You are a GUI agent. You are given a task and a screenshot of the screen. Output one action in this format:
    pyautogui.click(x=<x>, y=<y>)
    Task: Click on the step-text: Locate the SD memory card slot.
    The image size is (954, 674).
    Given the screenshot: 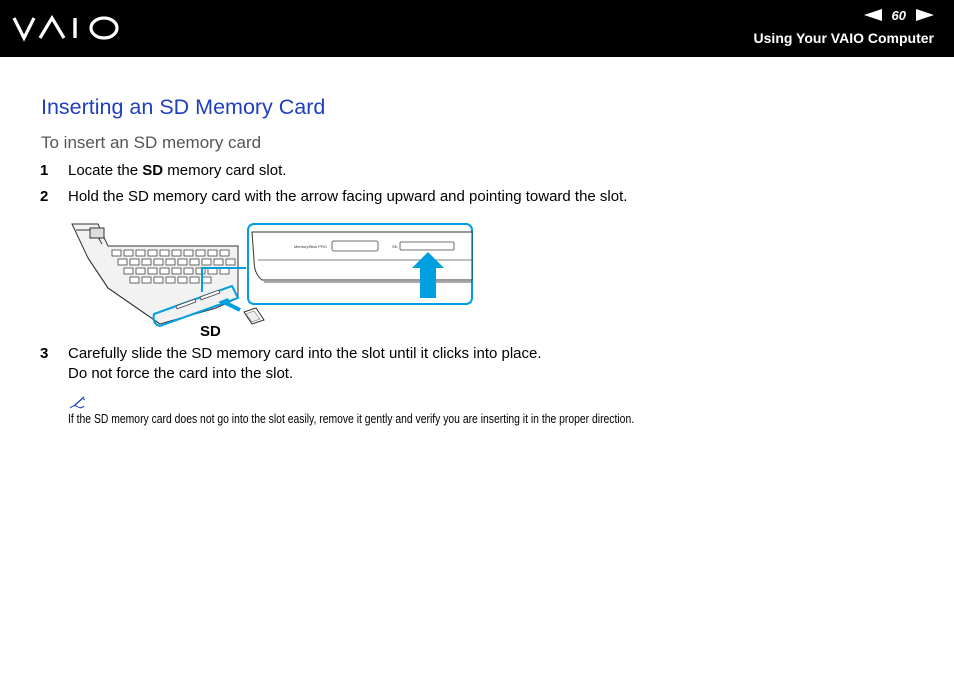 What is the action you would take?
    pyautogui.click(x=177, y=170)
    